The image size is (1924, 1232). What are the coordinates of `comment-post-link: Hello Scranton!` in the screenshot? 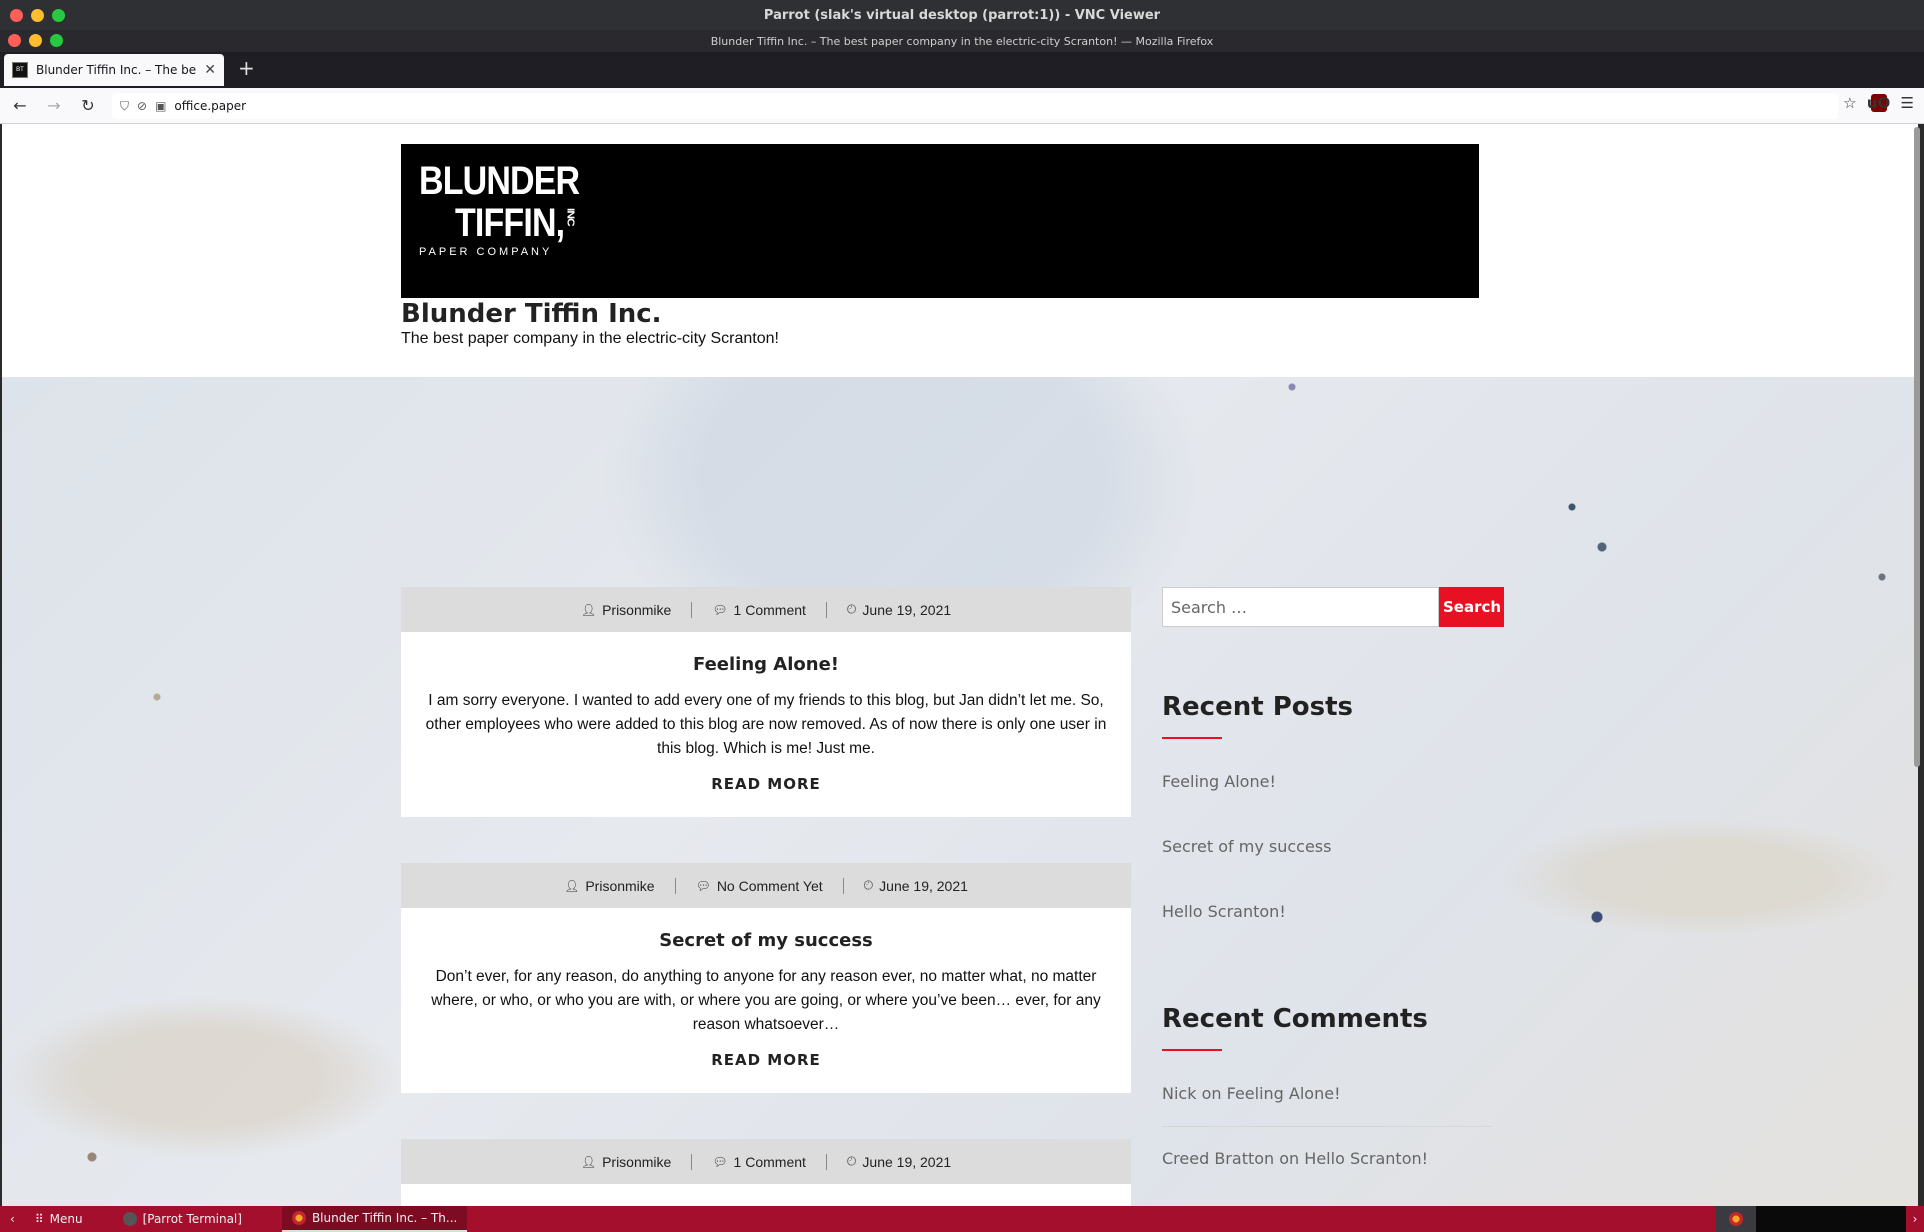 It's located at (1366, 1158).